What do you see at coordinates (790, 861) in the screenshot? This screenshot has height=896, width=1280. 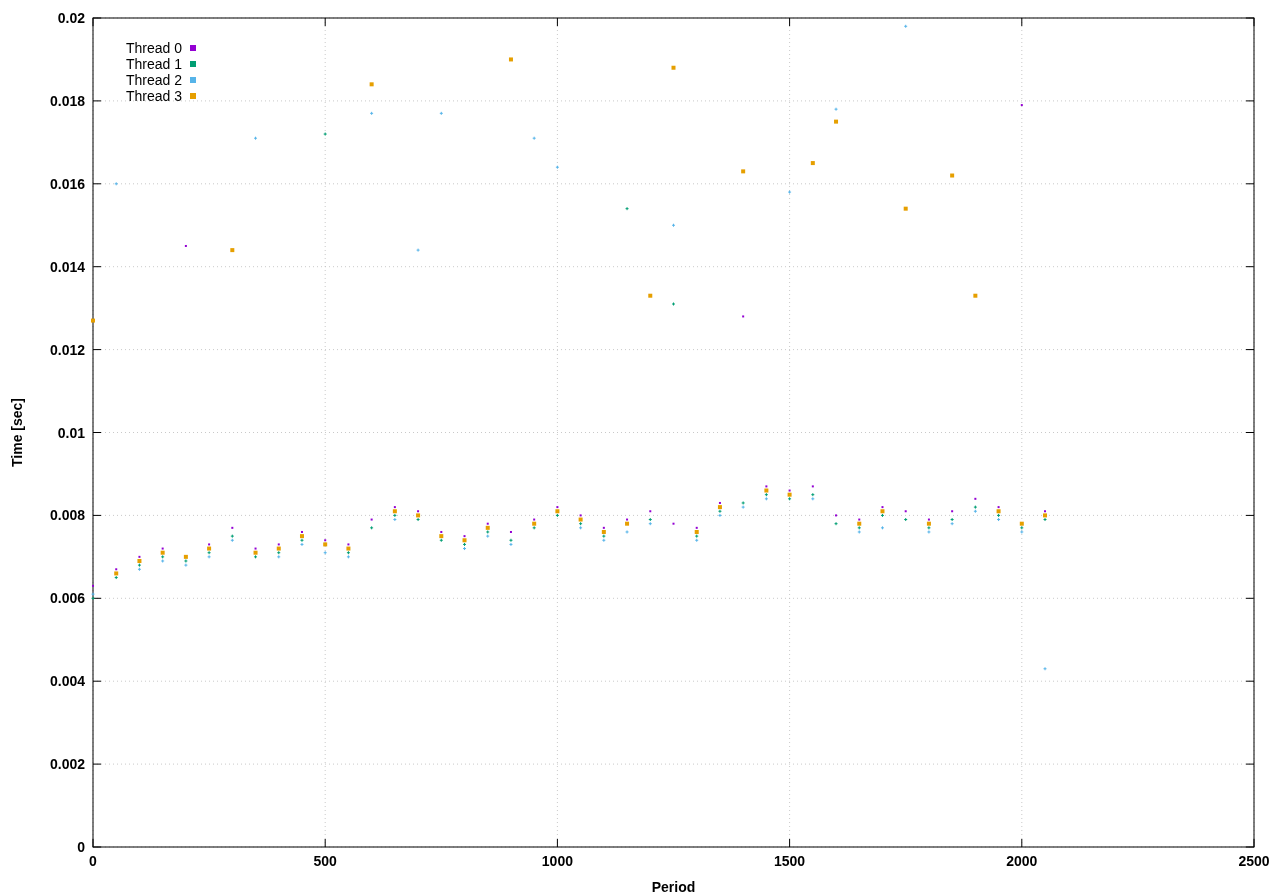 I see `x-tick-label: 1500` at bounding box center [790, 861].